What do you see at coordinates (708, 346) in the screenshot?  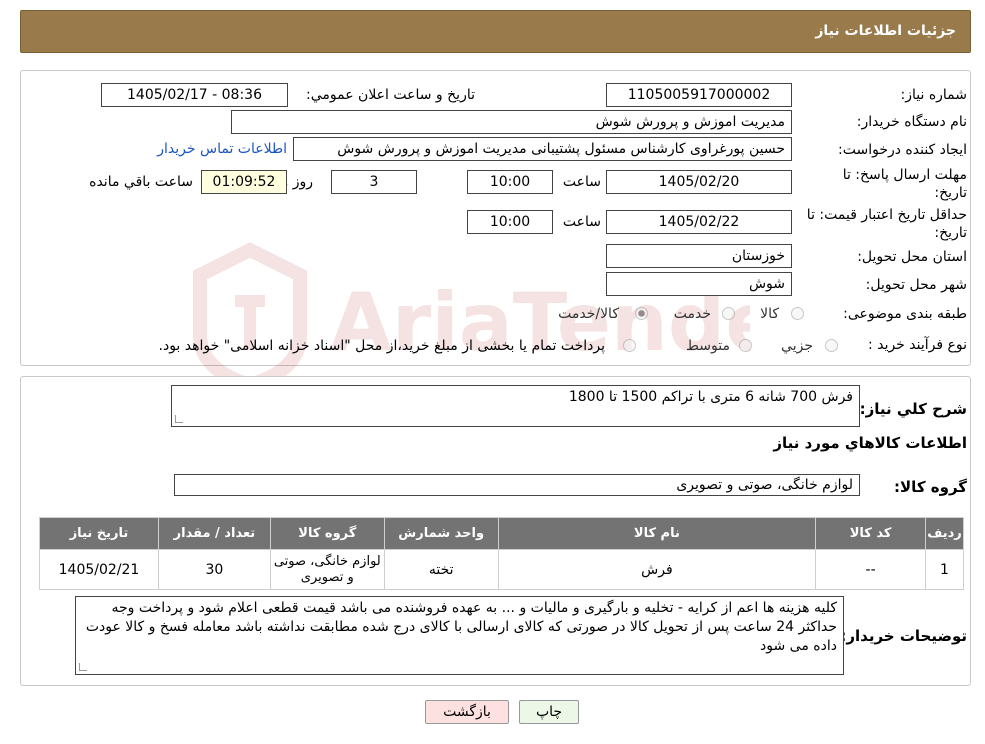 I see `process-option-medium: متوسط` at bounding box center [708, 346].